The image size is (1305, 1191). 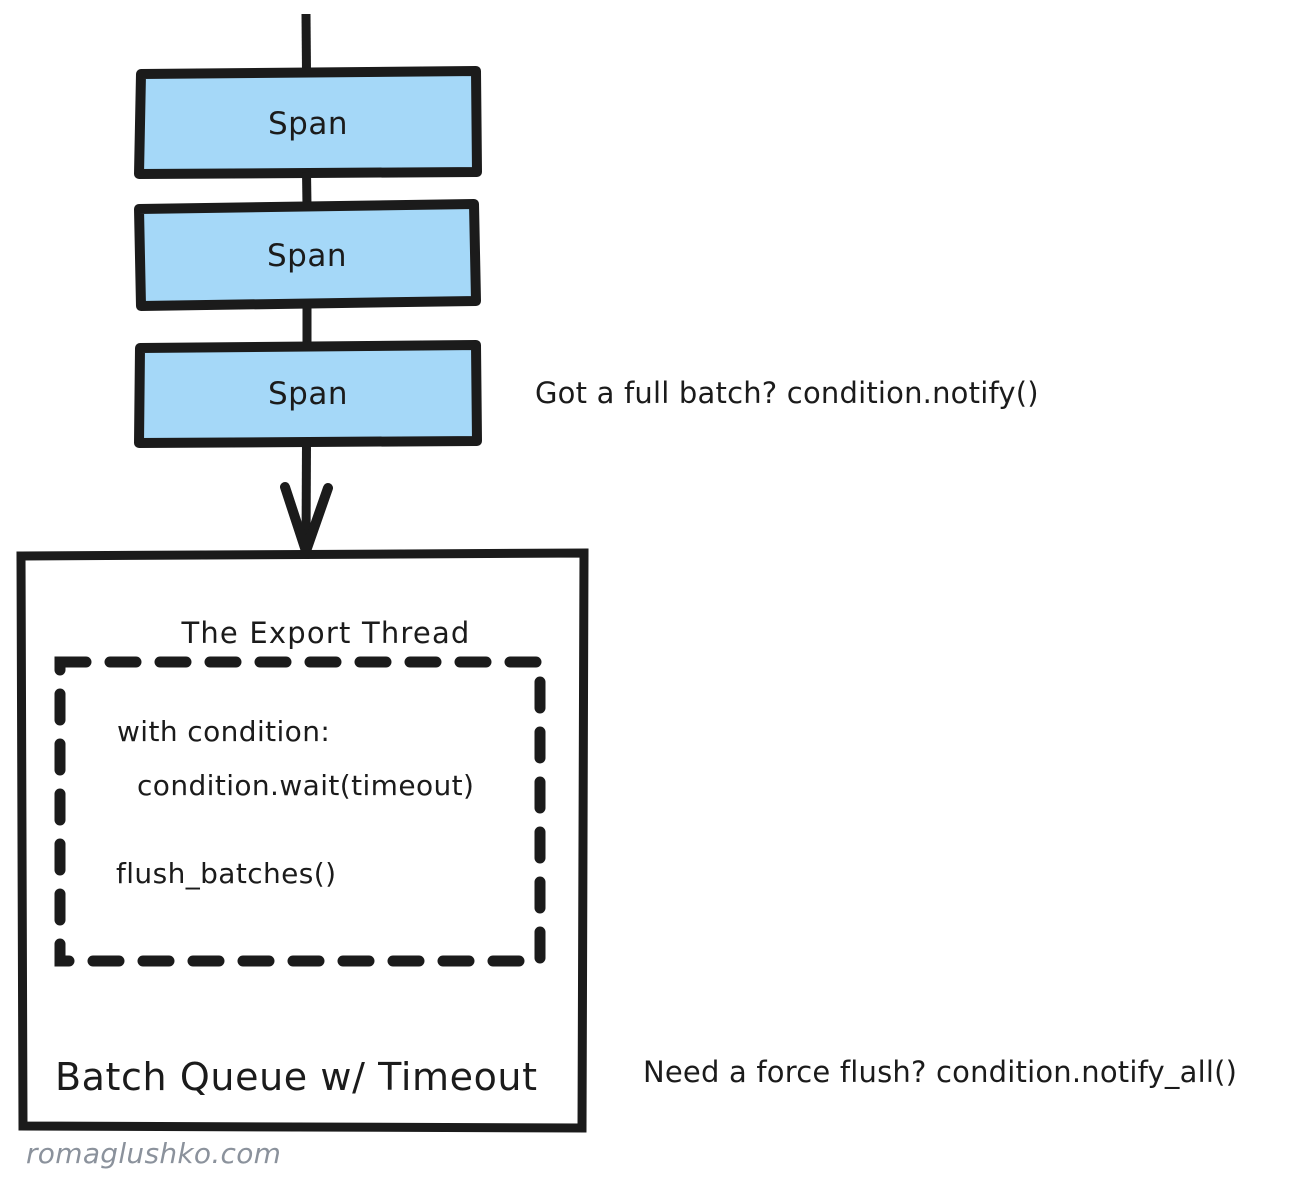 I want to click on code-line-condition-wait: condition.wait(timeout), so click(x=306, y=785).